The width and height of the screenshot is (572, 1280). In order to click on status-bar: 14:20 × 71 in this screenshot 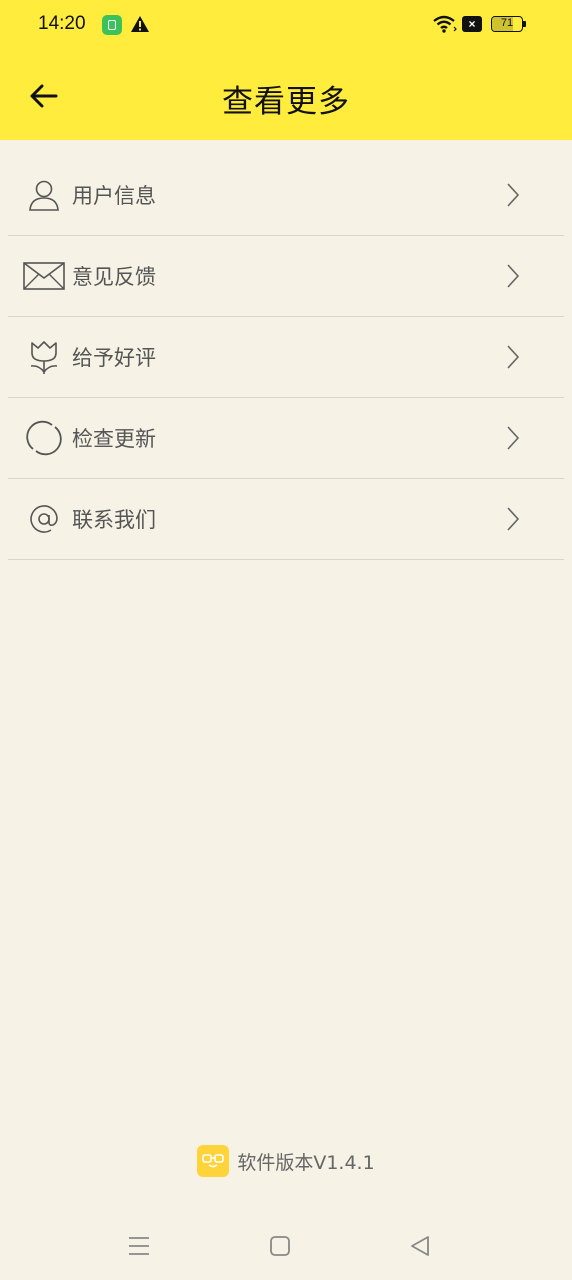, I will do `click(286, 26)`.